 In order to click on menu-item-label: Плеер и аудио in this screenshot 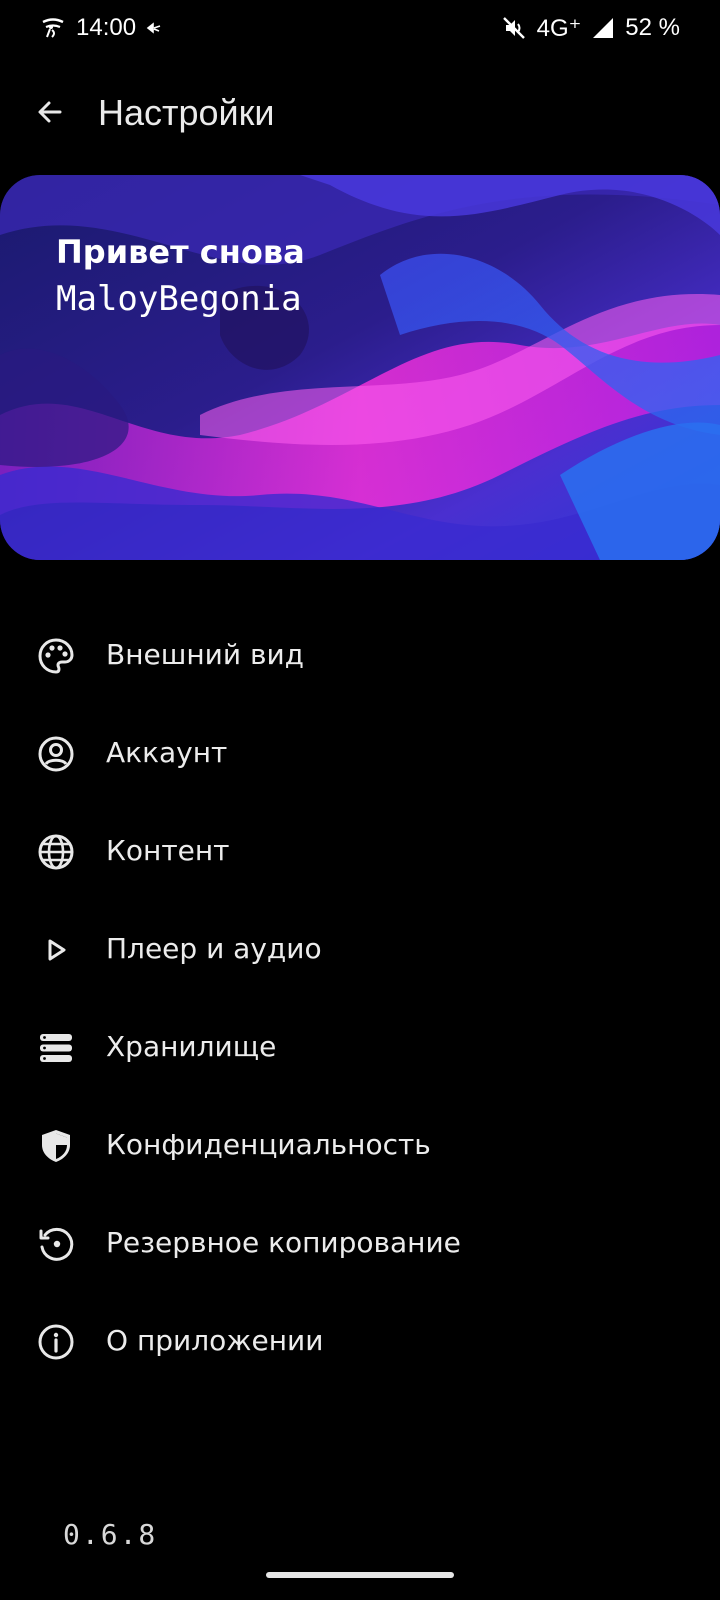, I will do `click(214, 948)`.